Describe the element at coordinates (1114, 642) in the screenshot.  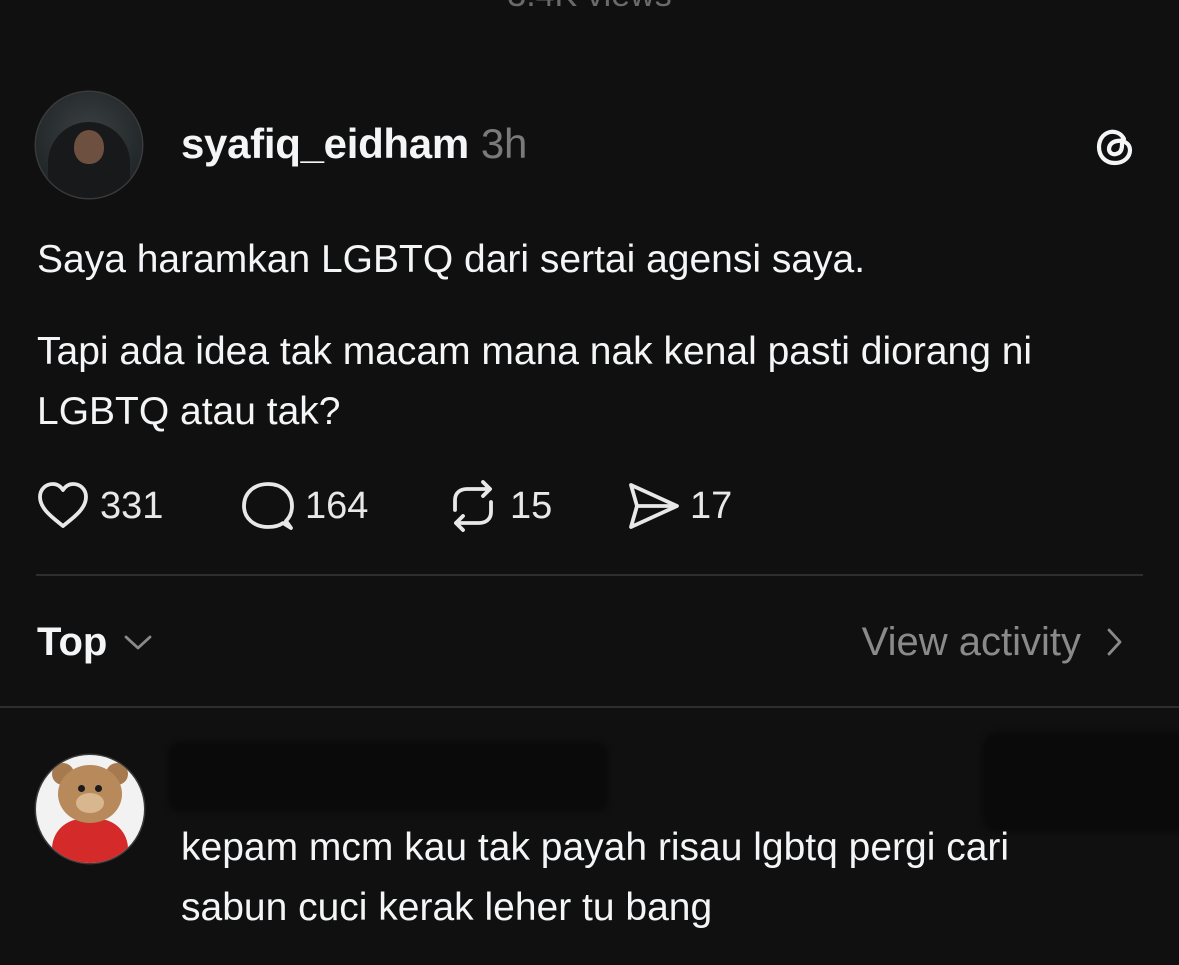
I see `chevron-right-icon` at that location.